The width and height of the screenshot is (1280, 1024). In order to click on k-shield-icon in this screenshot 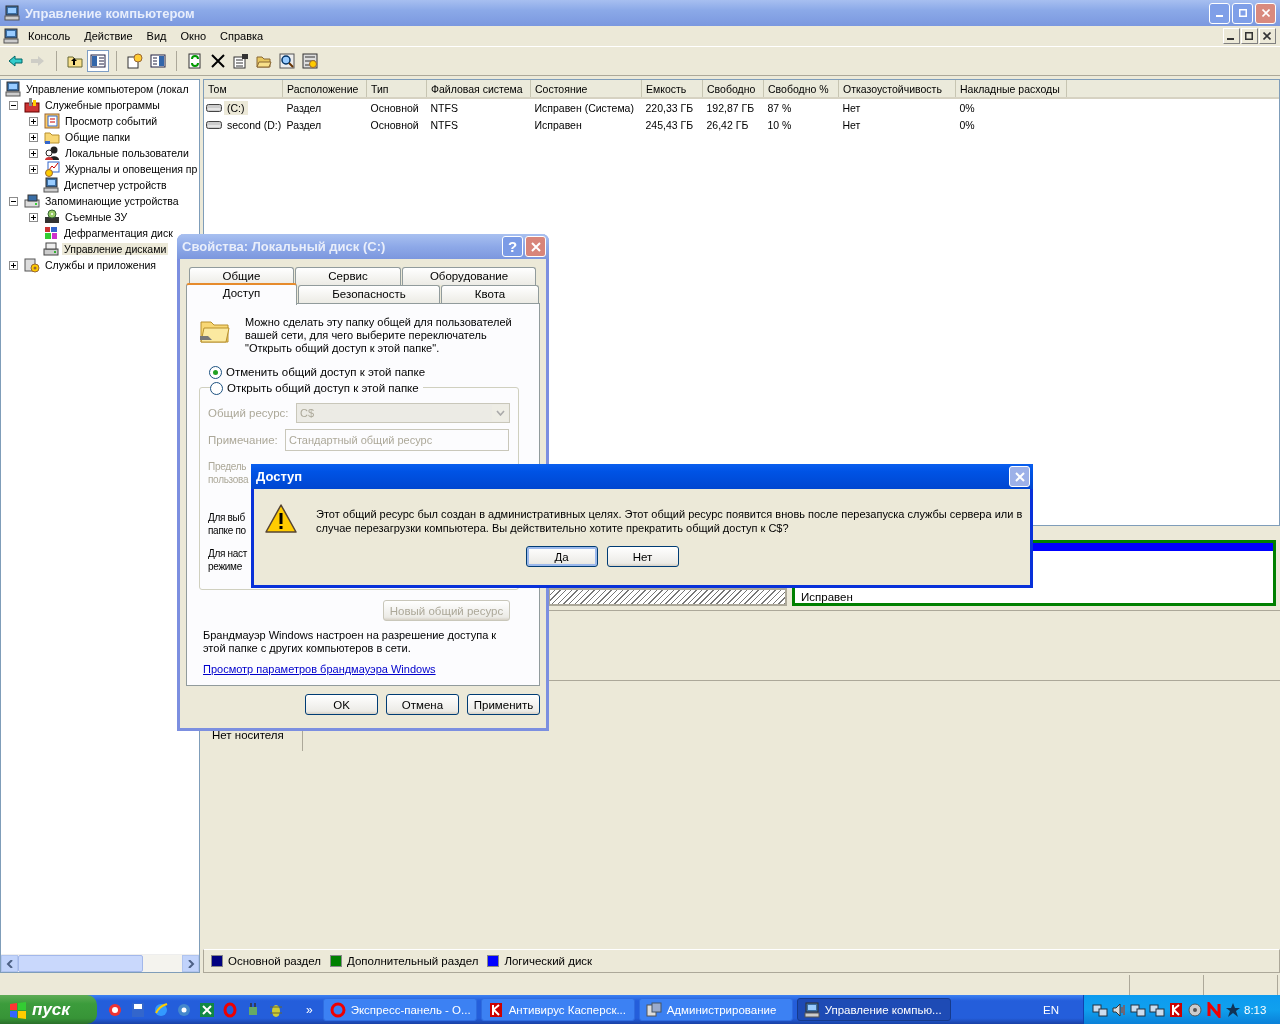, I will do `click(1176, 1009)`.